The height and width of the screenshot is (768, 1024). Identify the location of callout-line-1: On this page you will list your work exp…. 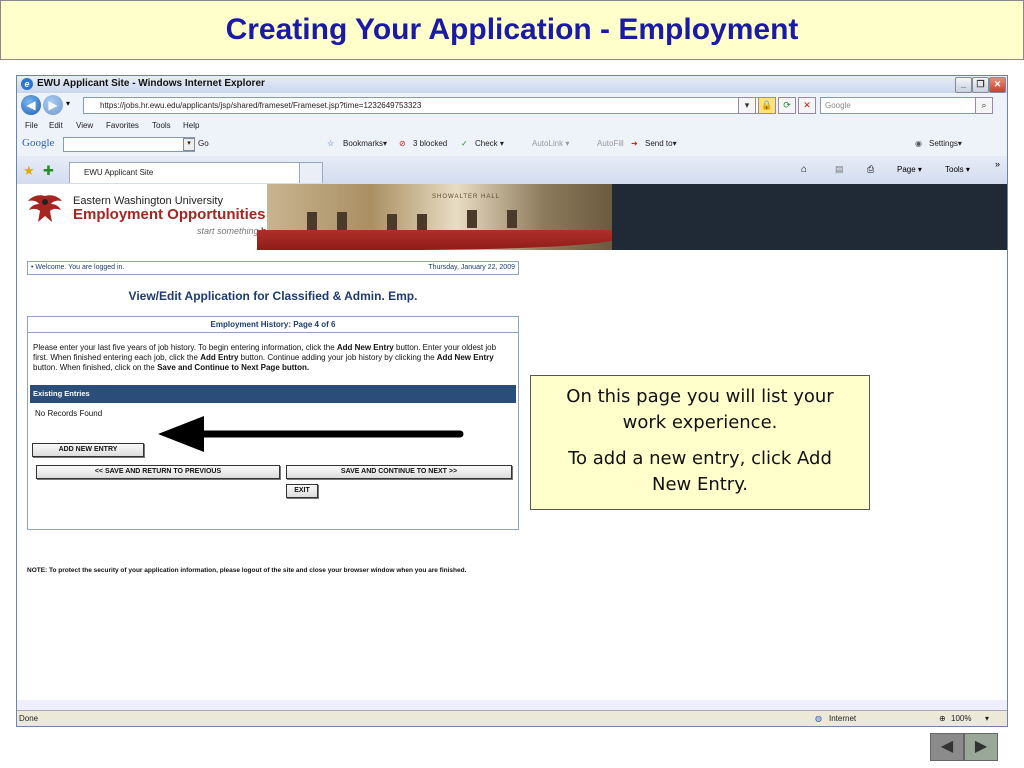
(700, 409).